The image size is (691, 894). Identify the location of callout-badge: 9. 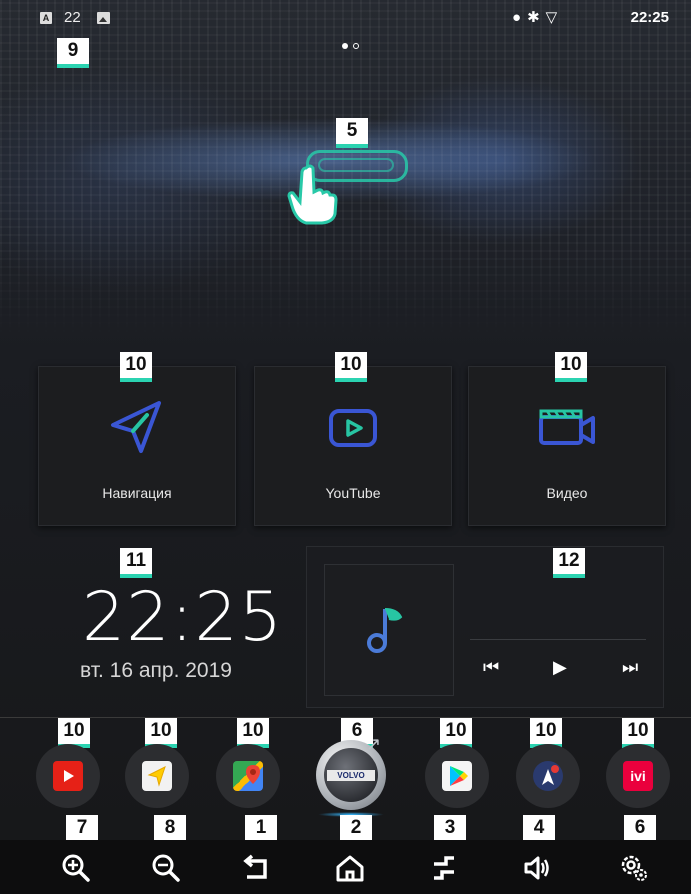
(73, 53).